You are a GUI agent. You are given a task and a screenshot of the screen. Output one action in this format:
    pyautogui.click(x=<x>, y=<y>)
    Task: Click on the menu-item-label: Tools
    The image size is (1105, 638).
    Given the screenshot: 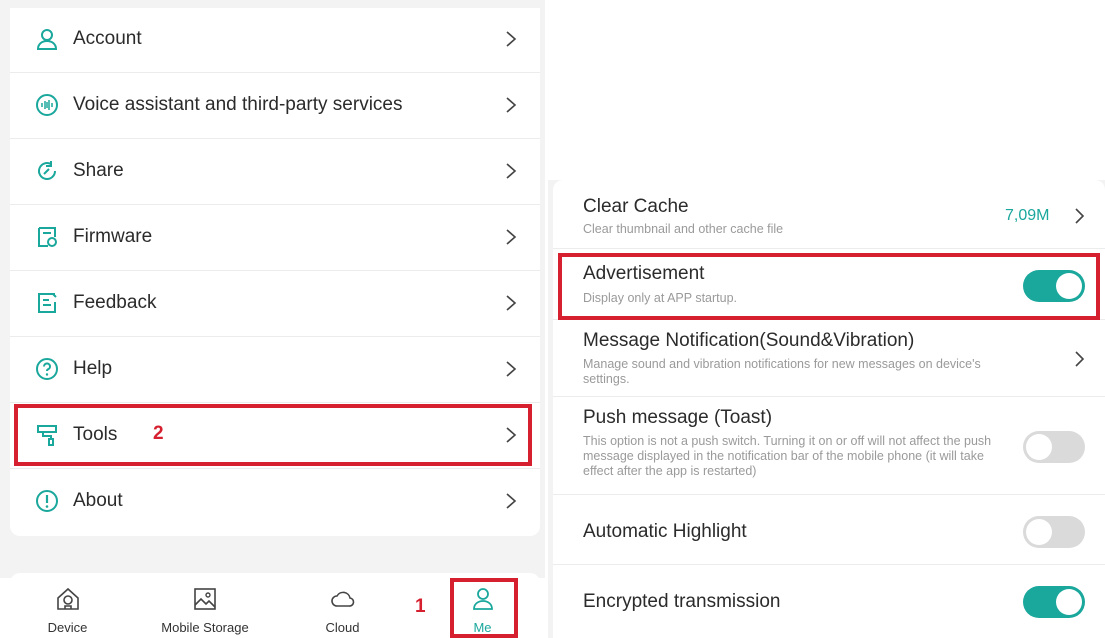 What is the action you would take?
    pyautogui.click(x=95, y=434)
    